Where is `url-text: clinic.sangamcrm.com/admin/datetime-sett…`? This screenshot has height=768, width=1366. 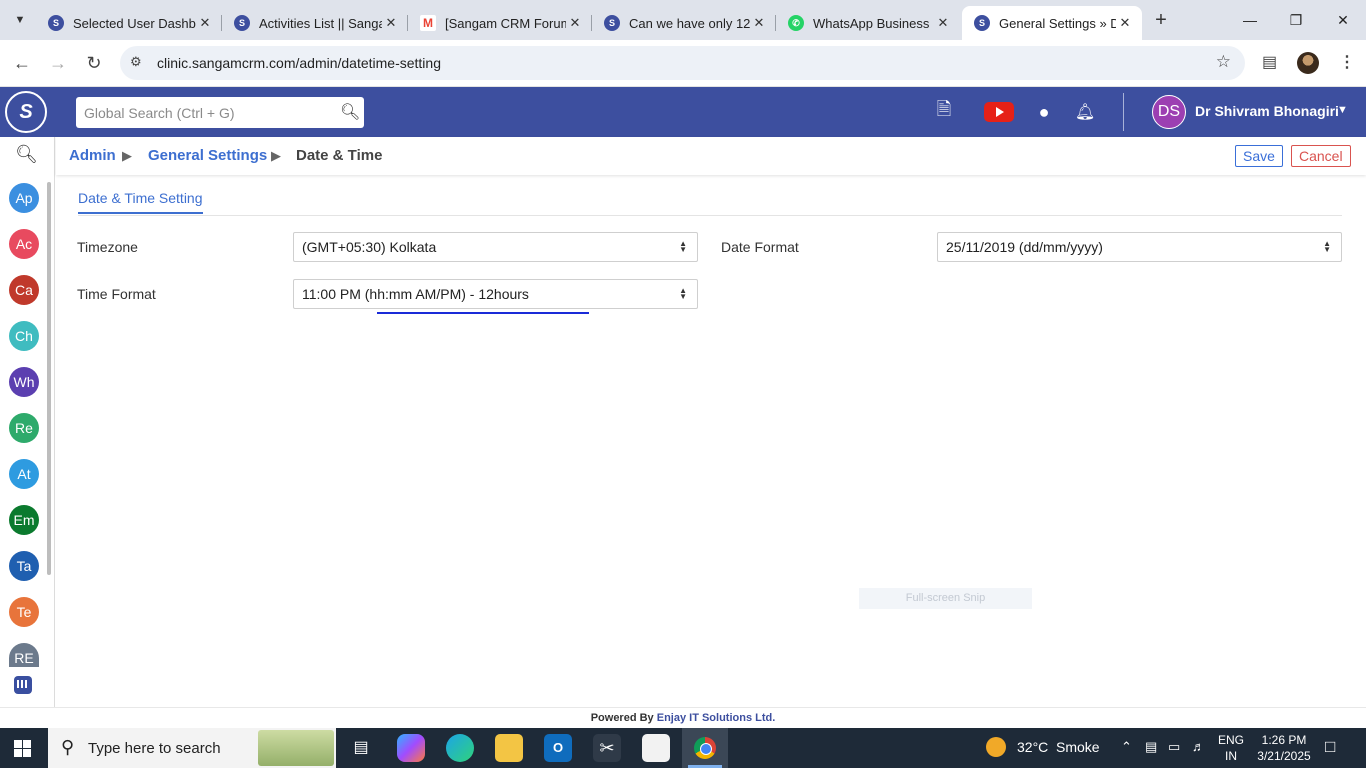
url-text: clinic.sangamcrm.com/admin/datetime-sett… is located at coordinates (299, 63).